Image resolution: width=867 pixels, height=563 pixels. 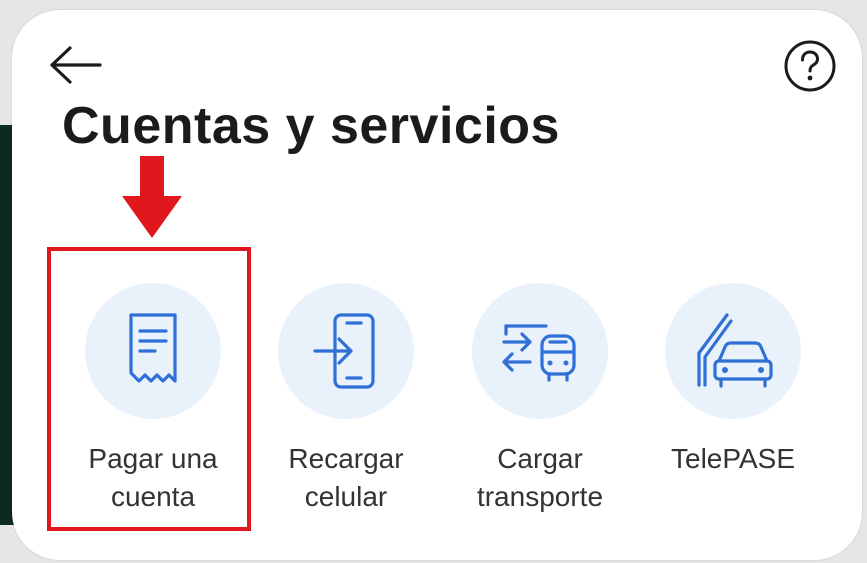 I want to click on back-button, so click(x=76, y=65).